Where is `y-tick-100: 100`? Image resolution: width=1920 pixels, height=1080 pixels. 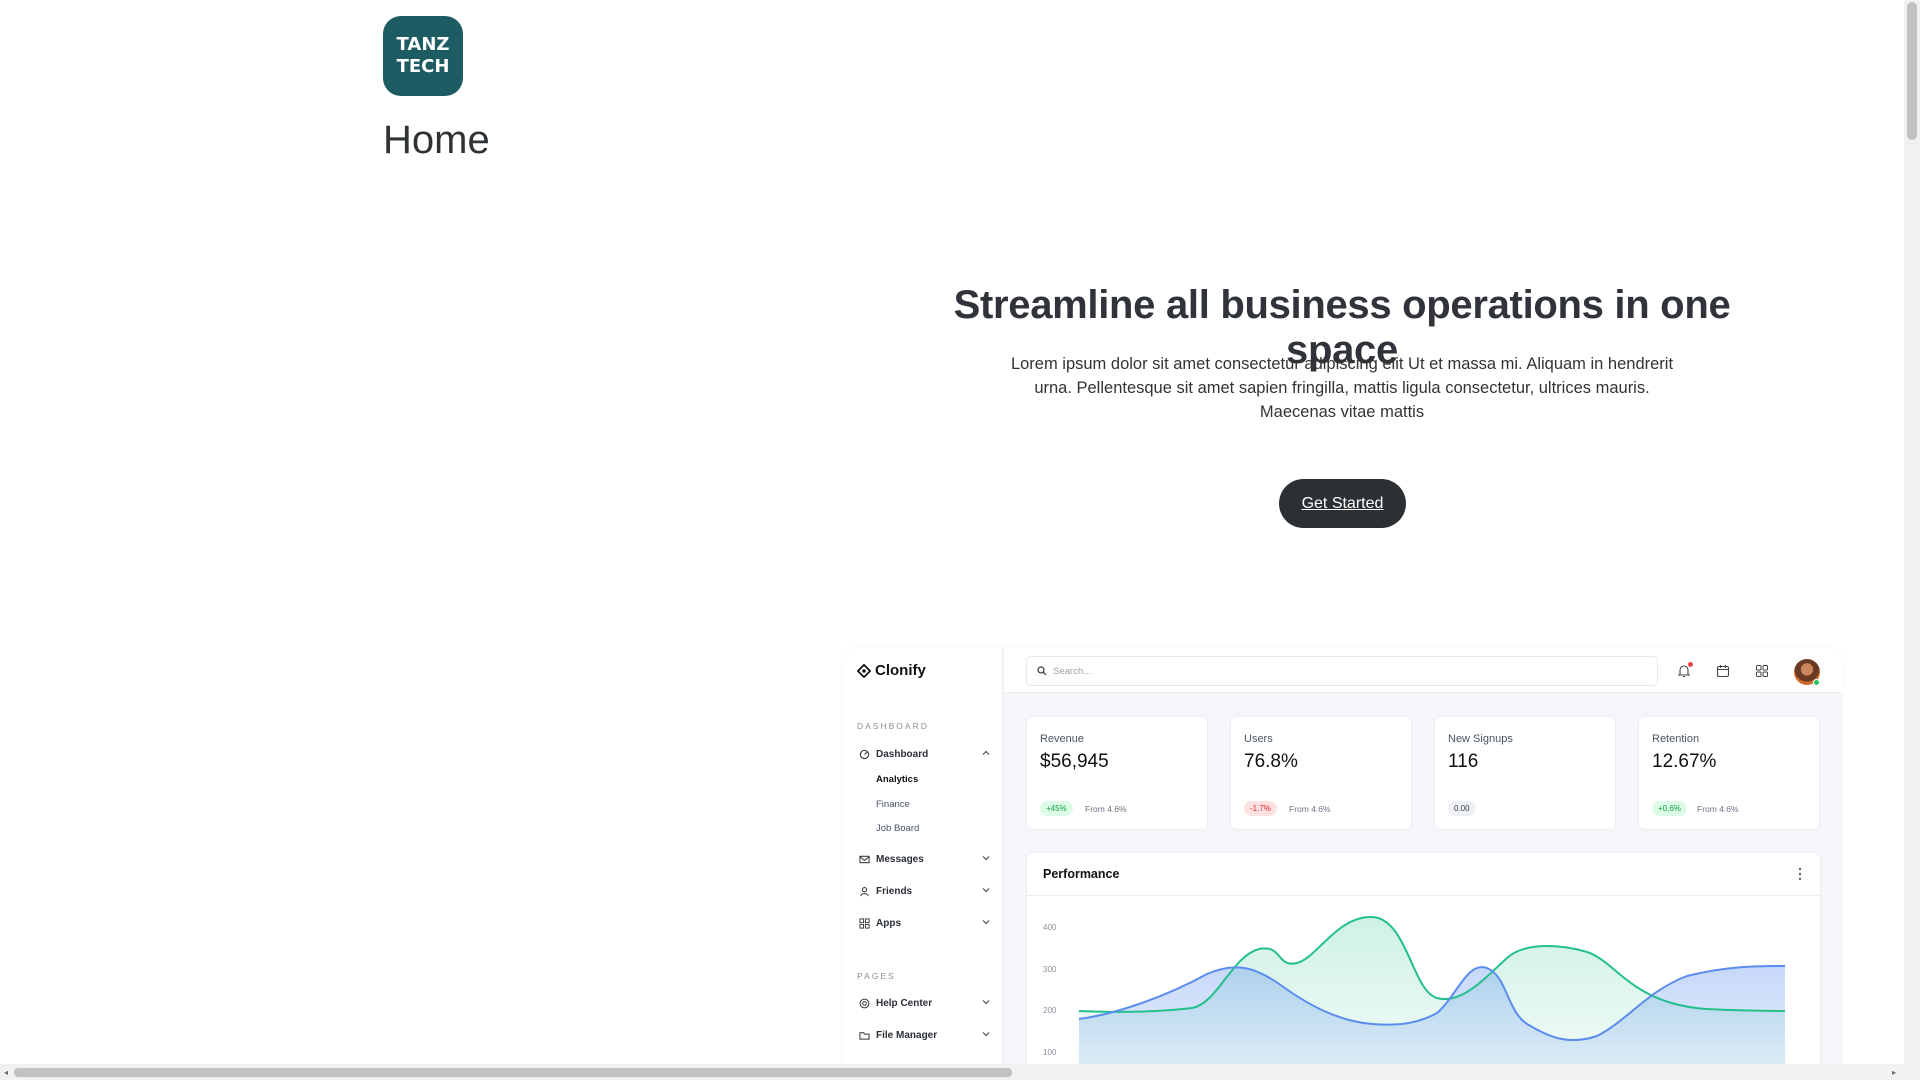 y-tick-100: 100 is located at coordinates (1050, 1052).